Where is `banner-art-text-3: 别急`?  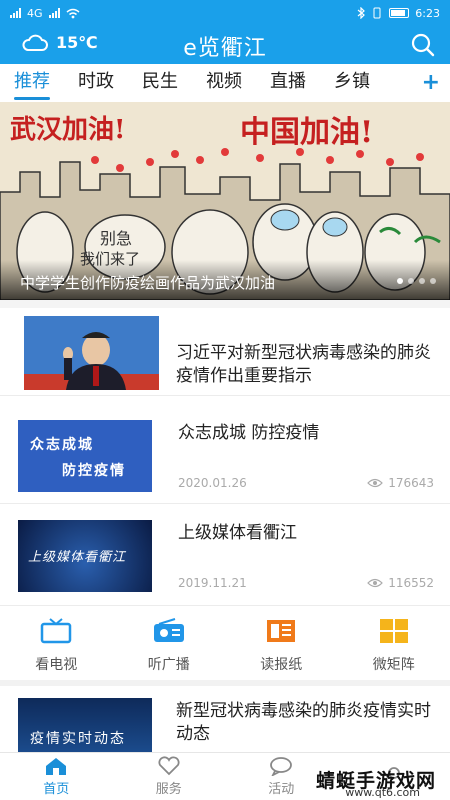 banner-art-text-3: 别急 is located at coordinates (116, 238).